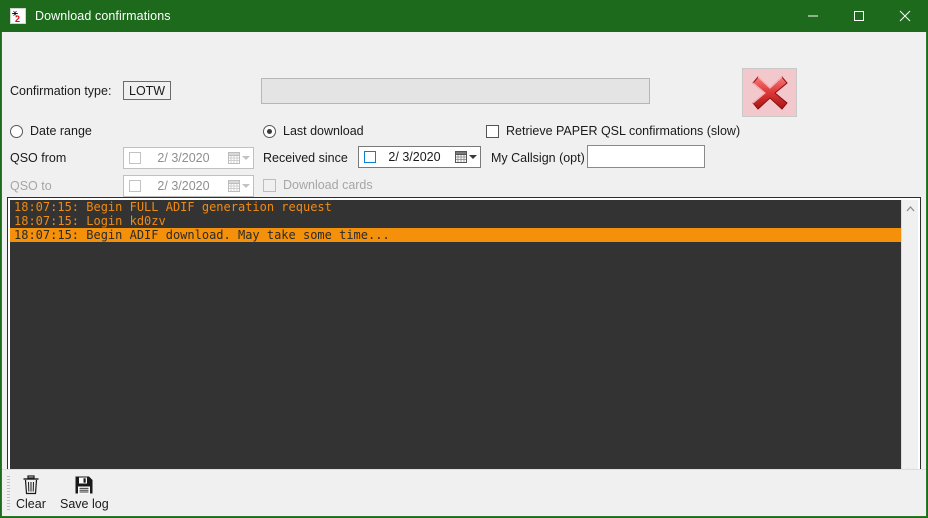 This screenshot has height=518, width=928. What do you see at coordinates (8, 493) in the screenshot?
I see `toolbar-grip` at bounding box center [8, 493].